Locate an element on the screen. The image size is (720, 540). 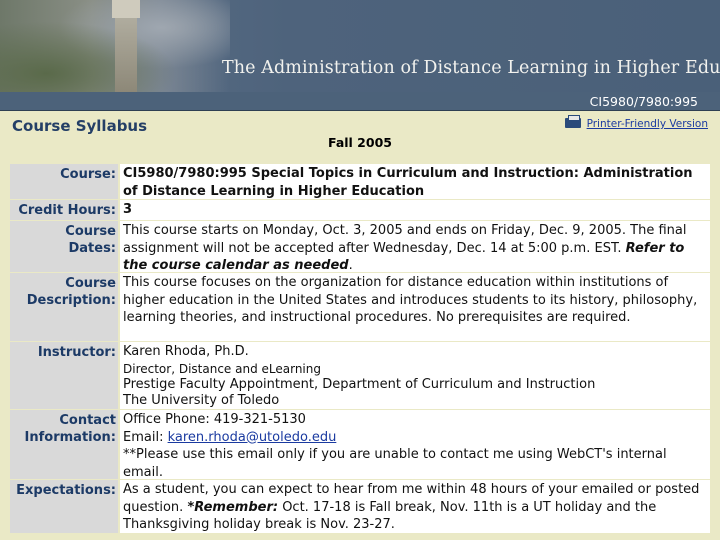
contact-email-line: Email: karen.rhoda@utoledo.edu is located at coordinates (415, 438).